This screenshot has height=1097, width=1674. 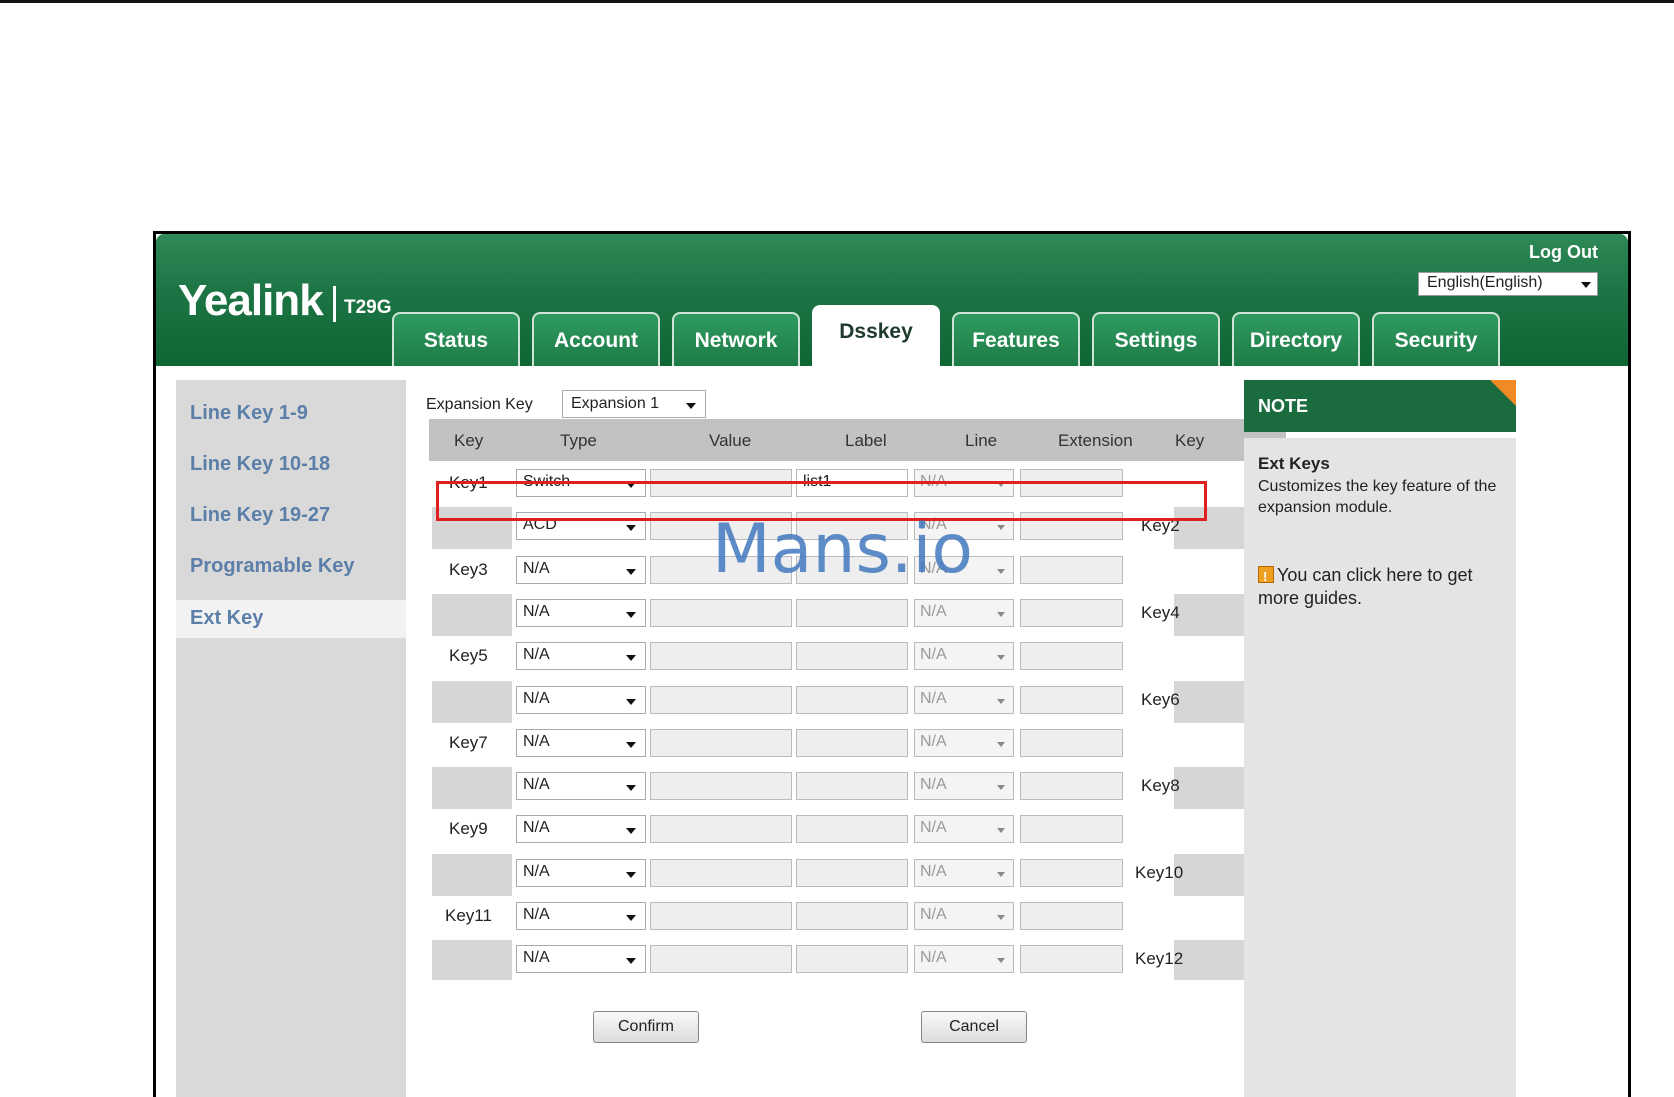 What do you see at coordinates (226, 618) in the screenshot?
I see `sidebar-item-ext-key: Ext Key` at bounding box center [226, 618].